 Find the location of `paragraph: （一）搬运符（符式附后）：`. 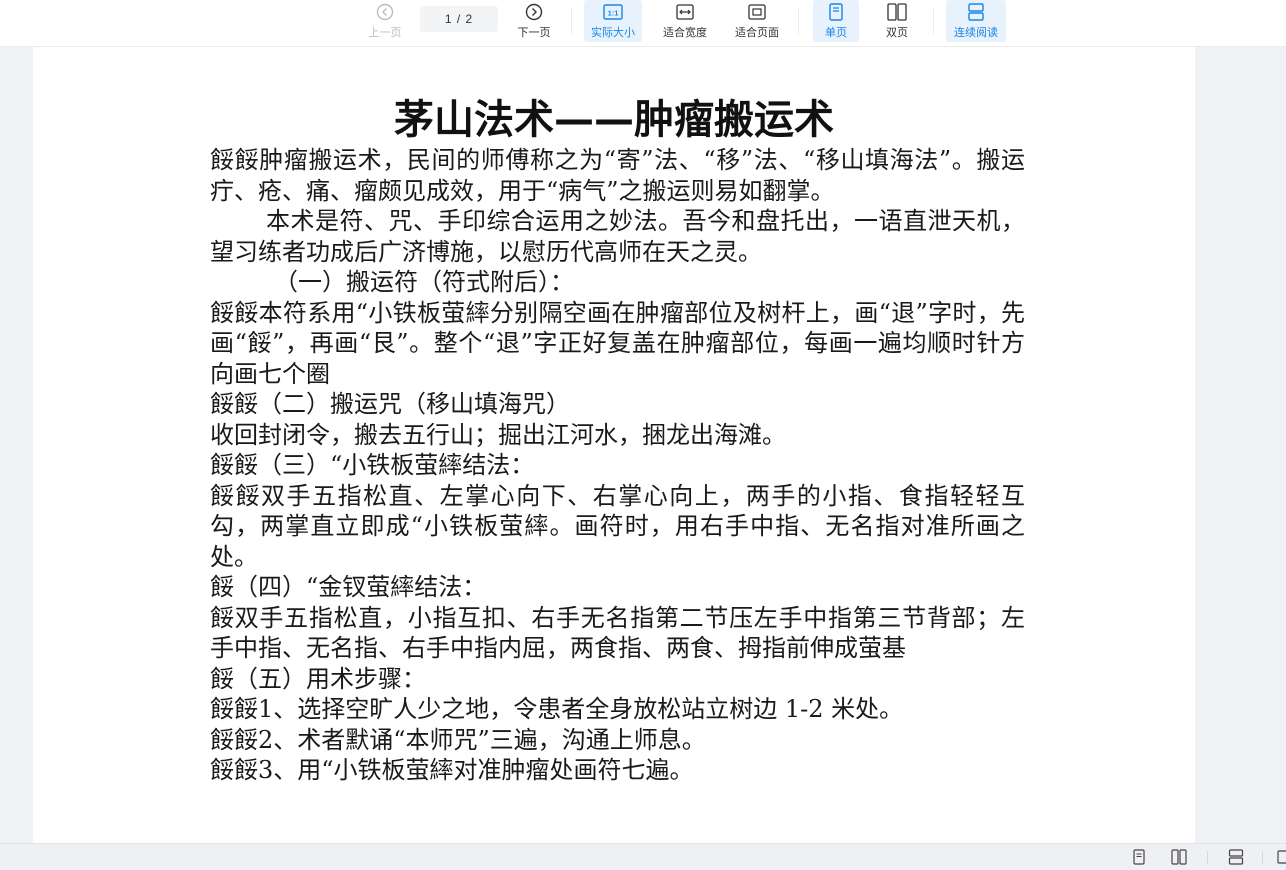

paragraph: （一）搬运符（符式附后）： is located at coordinates (424, 282).